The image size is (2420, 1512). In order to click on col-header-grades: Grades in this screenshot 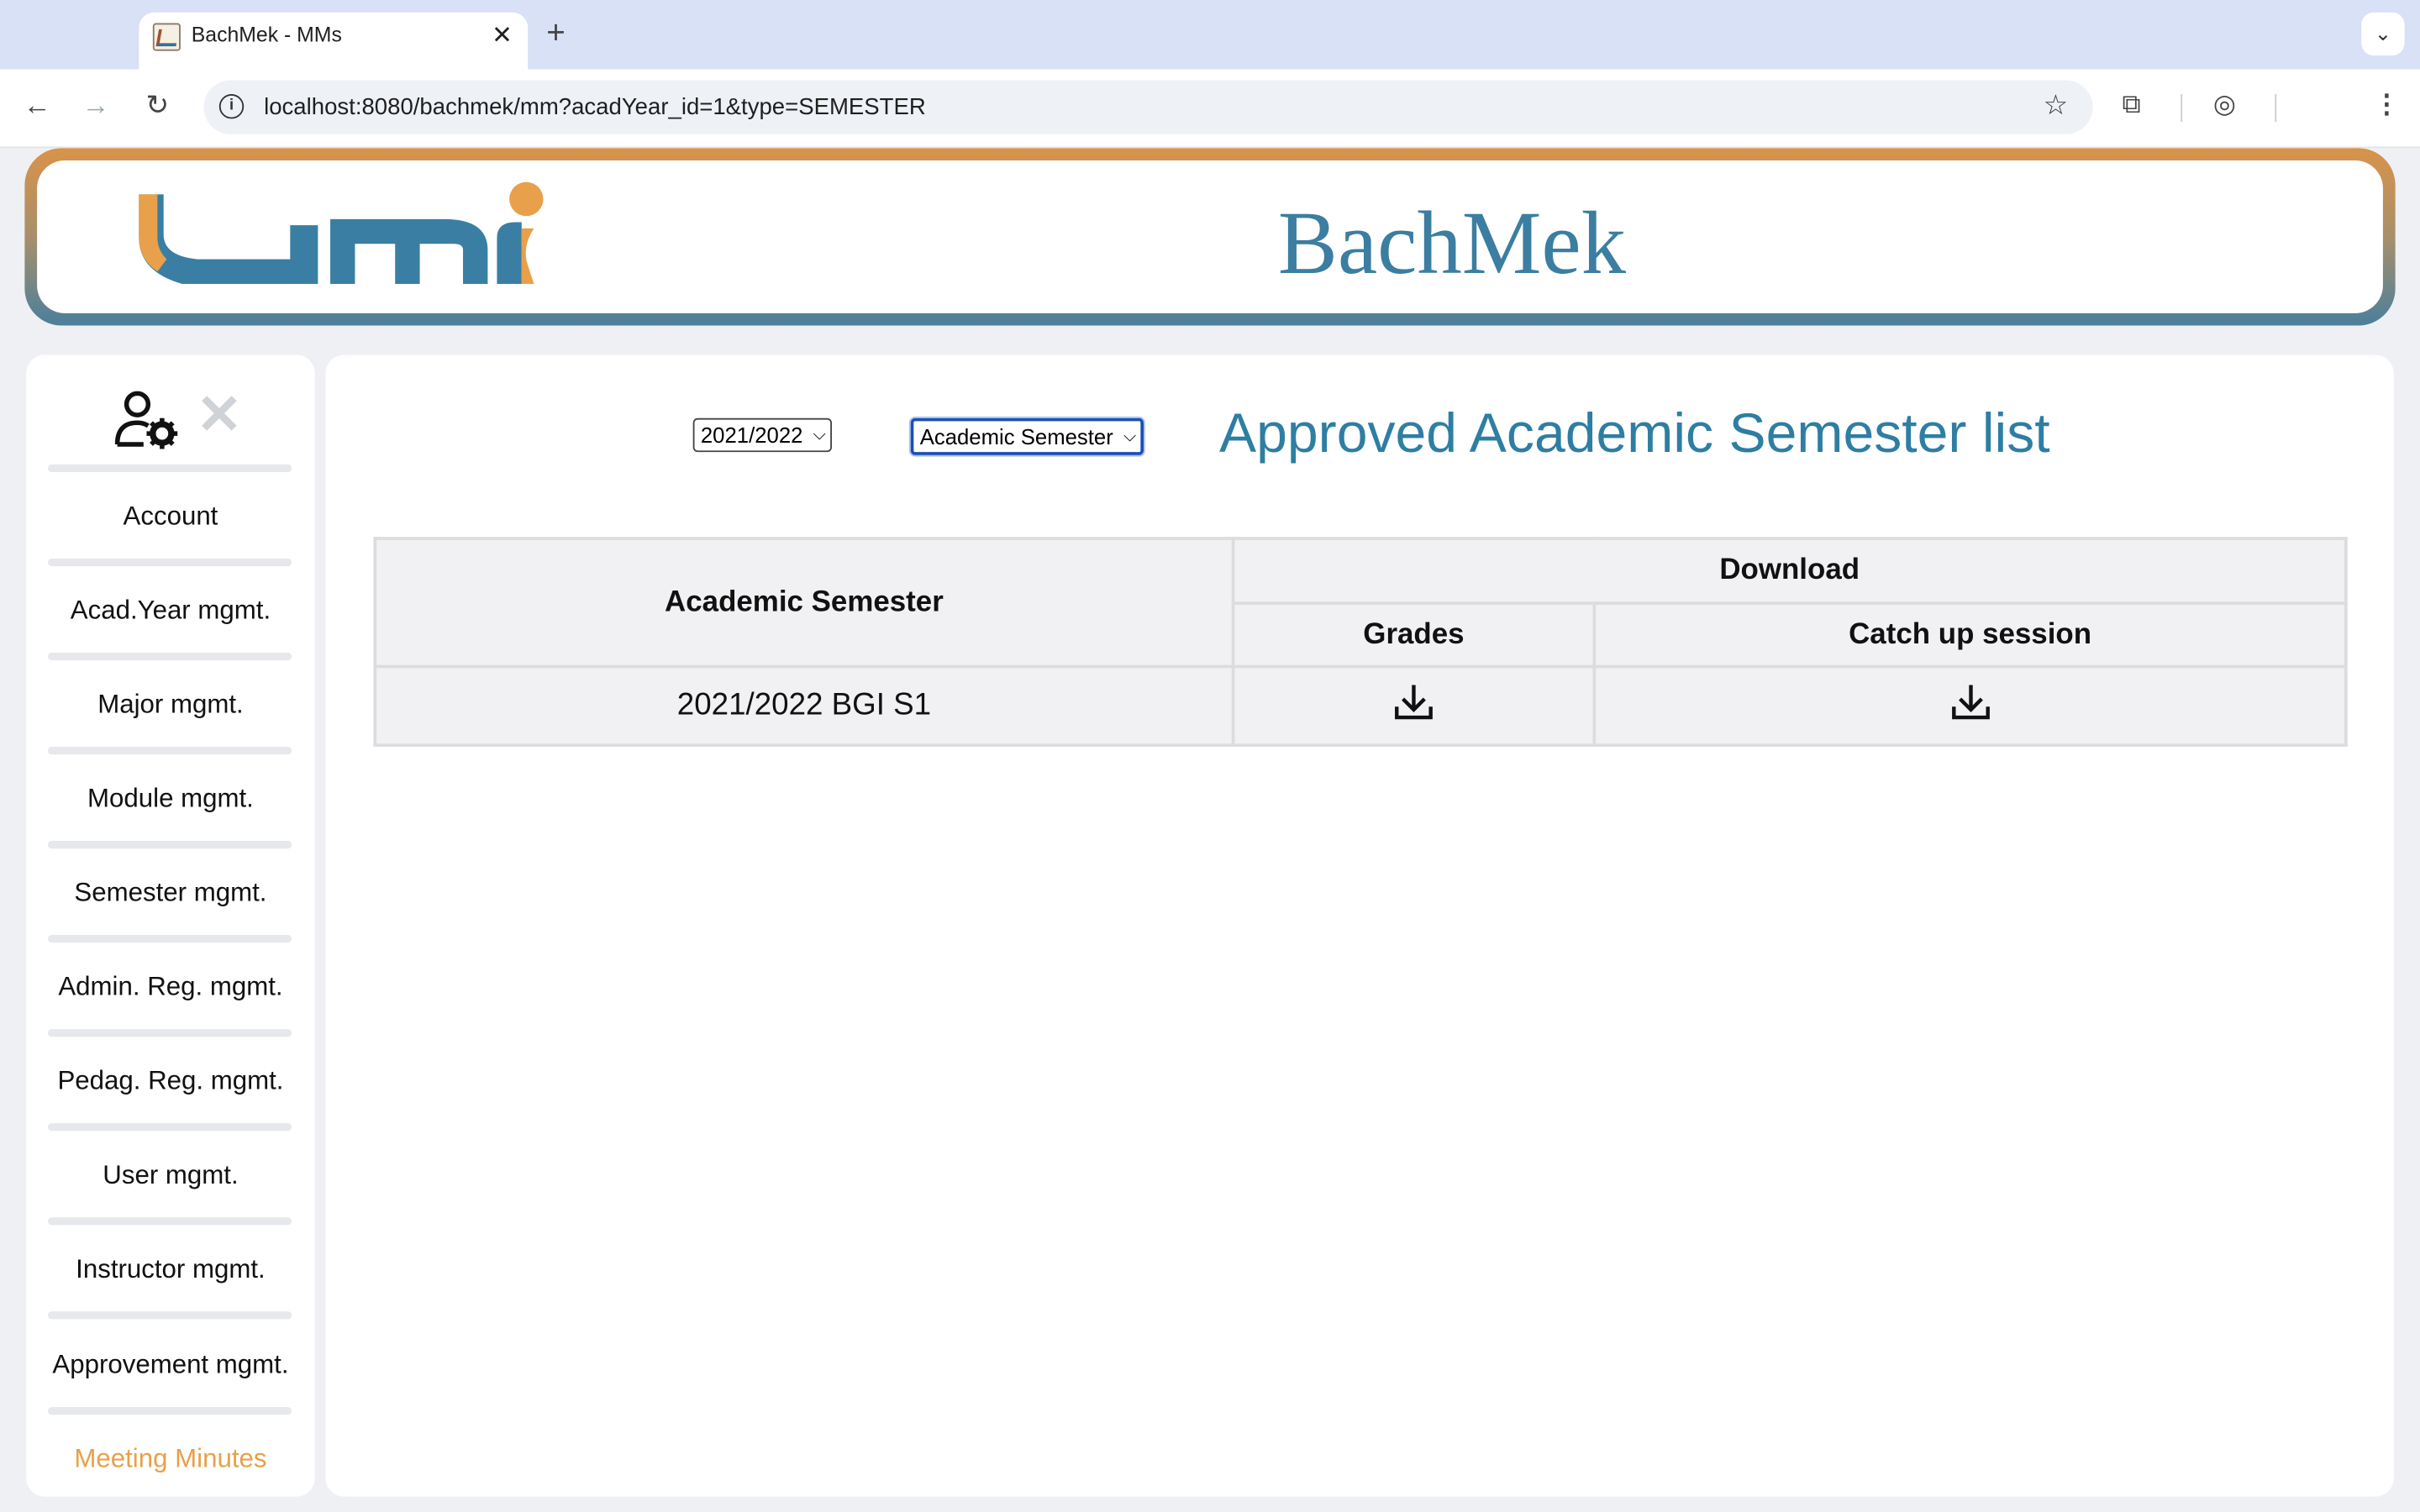, I will do `click(1414, 635)`.